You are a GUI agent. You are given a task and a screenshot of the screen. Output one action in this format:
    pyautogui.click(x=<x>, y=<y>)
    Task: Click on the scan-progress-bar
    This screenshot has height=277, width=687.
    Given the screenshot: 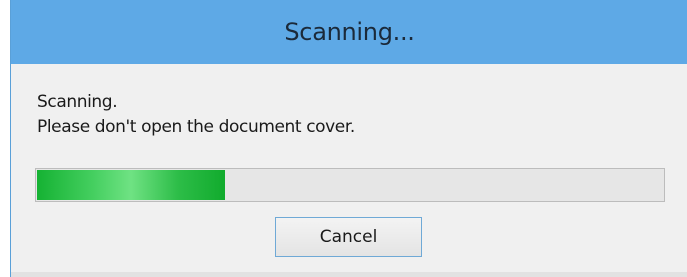 What is the action you would take?
    pyautogui.click(x=350, y=185)
    